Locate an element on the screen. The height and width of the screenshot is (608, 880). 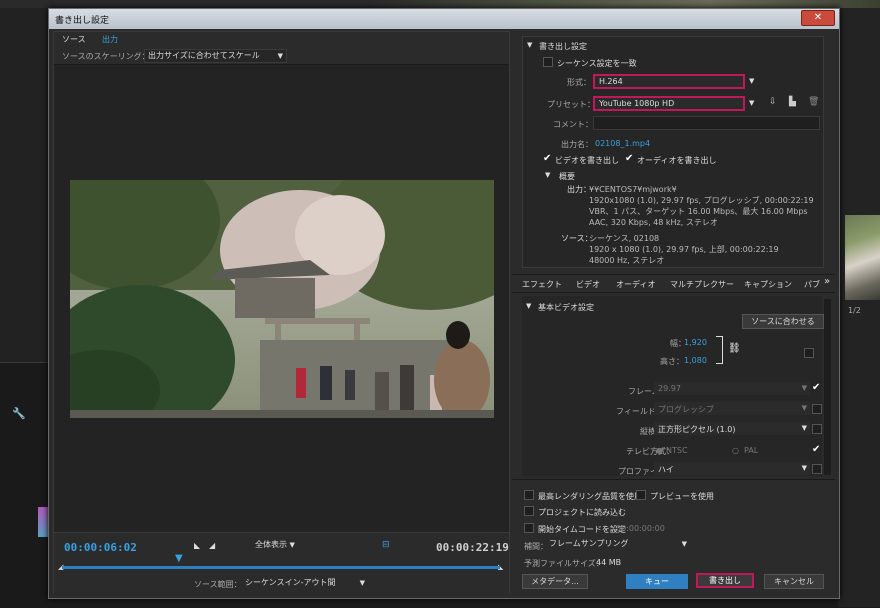
delete-preset-icon: 🗑 is located at coordinates (813, 102).